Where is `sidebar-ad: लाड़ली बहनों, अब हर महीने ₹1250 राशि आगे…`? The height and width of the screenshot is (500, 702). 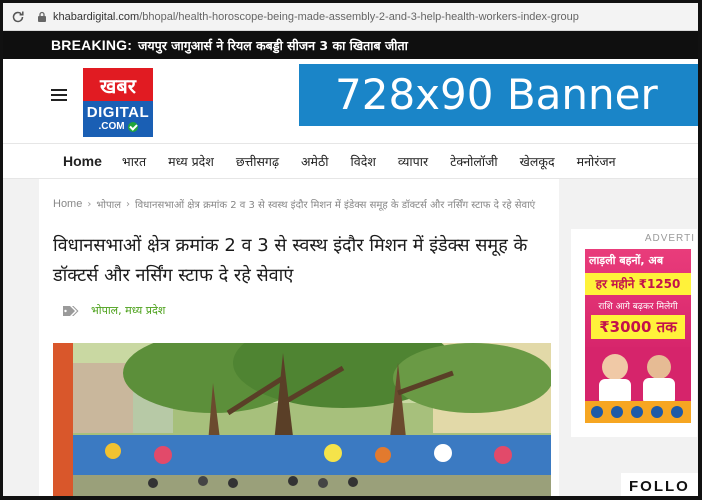
sidebar-ad: लाड़ली बहनों, अब हर महीने ₹1250 राशि आगे… is located at coordinates (638, 336).